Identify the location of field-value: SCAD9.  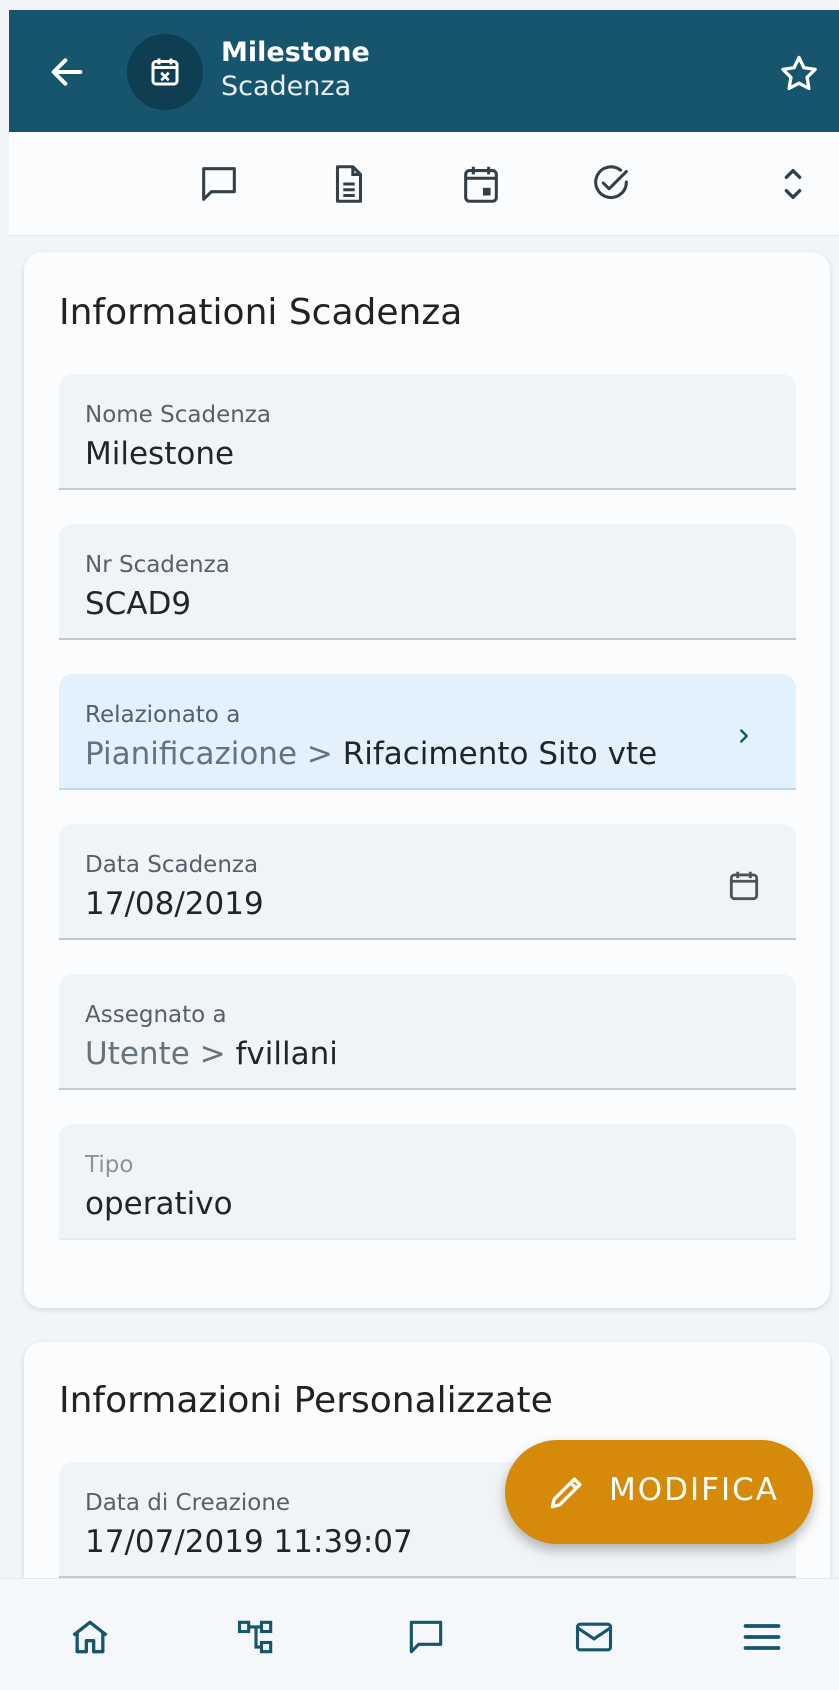
(138, 604).